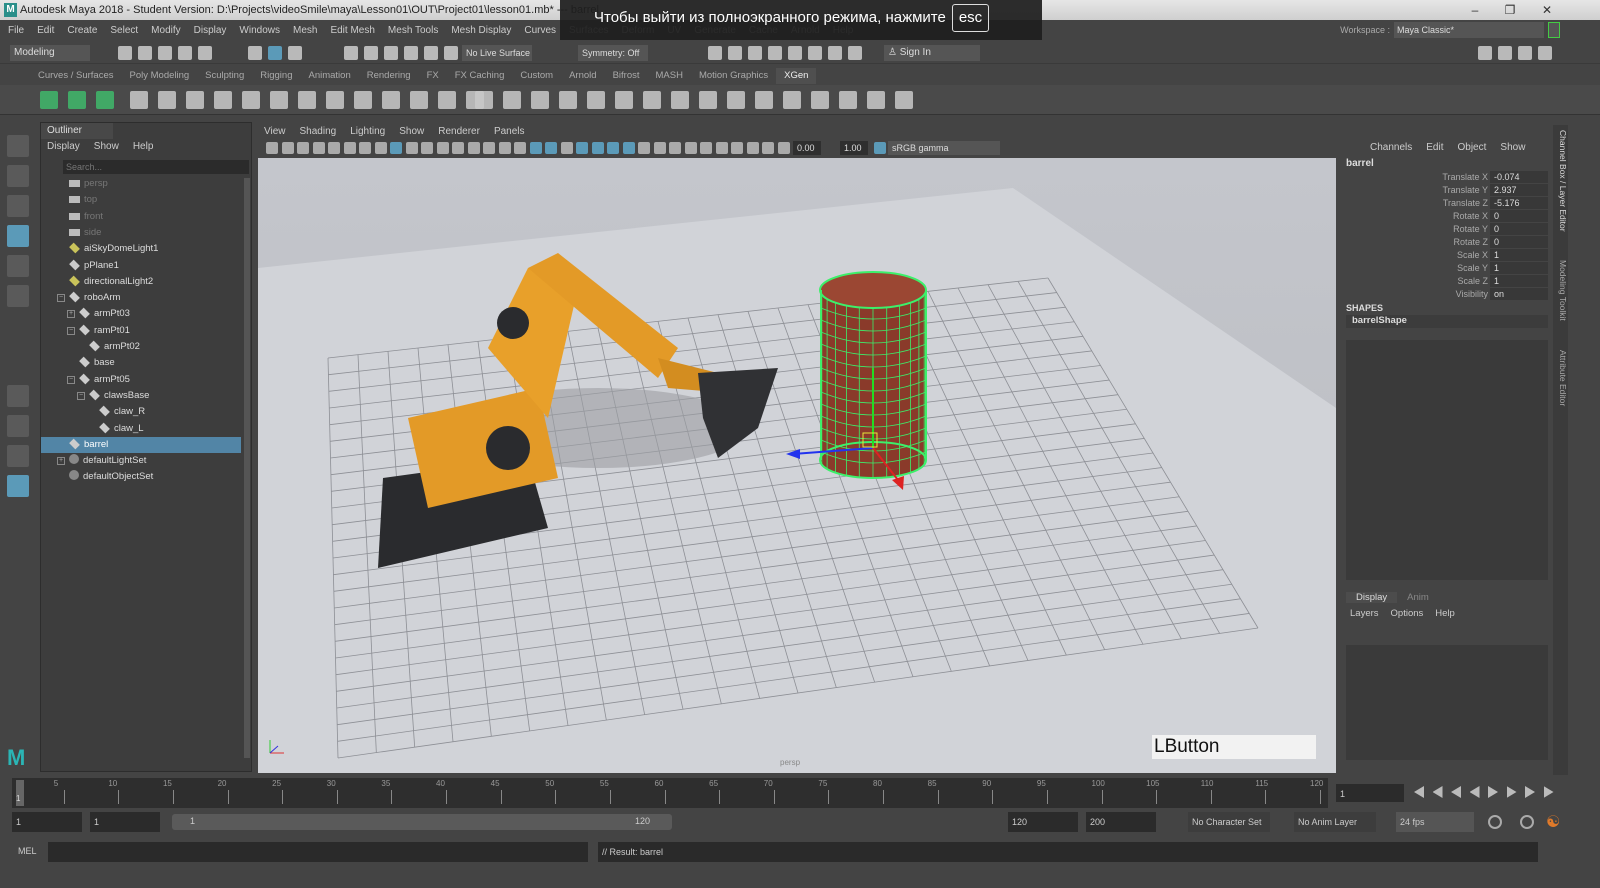 The width and height of the screenshot is (1600, 888). I want to click on panel-toggle-icon, so click(1505, 53).